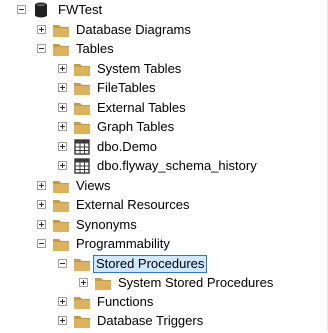 The height and width of the screenshot is (333, 328). What do you see at coordinates (136, 126) in the screenshot?
I see `tree-node-label: Graph Tables` at bounding box center [136, 126].